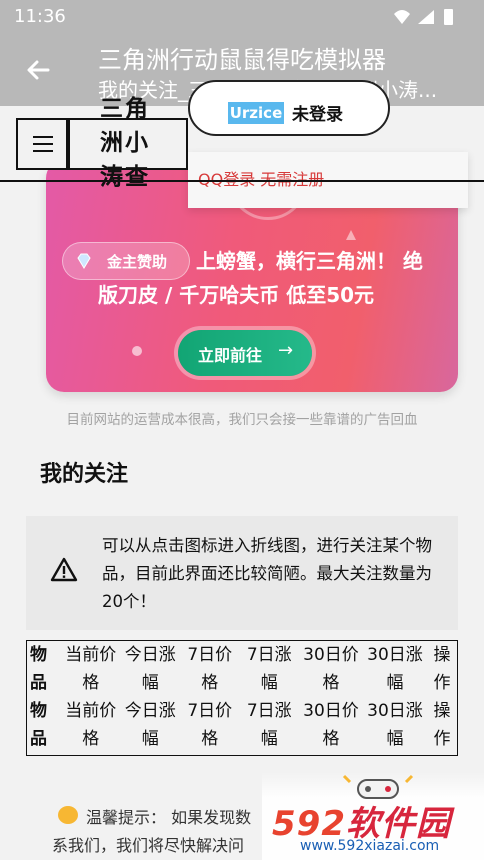  What do you see at coordinates (38, 70) in the screenshot?
I see `back-arrow-icon` at bounding box center [38, 70].